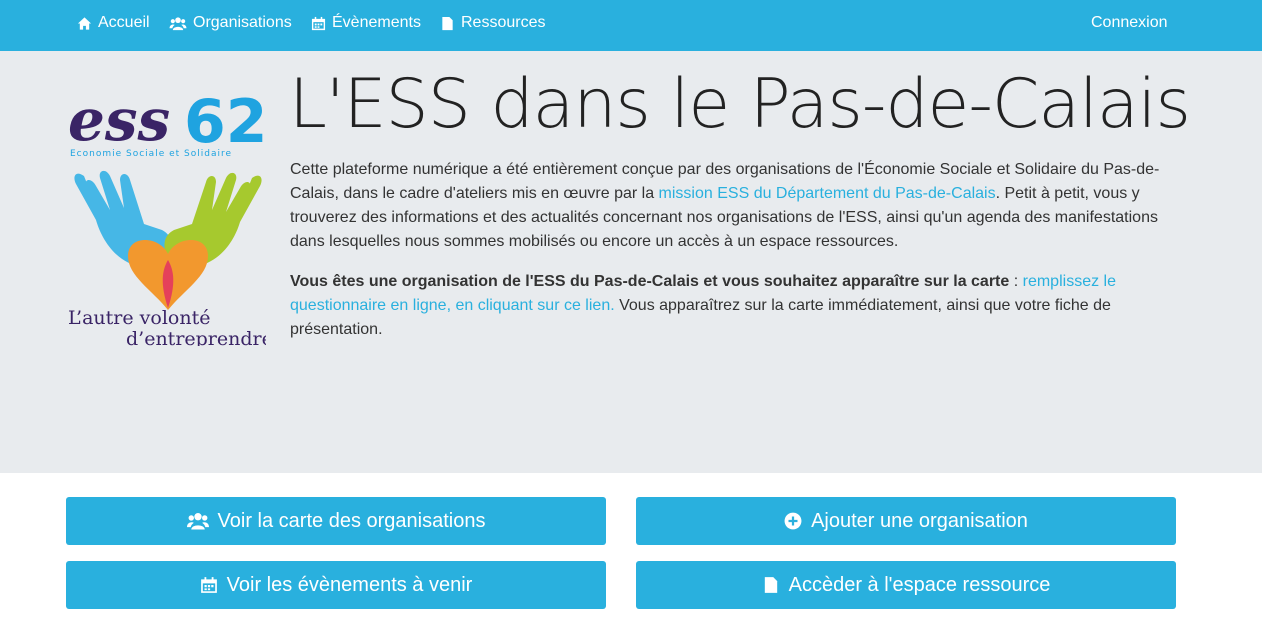  I want to click on access-resources-label: Accèder à l'espace ressource, so click(919, 584).